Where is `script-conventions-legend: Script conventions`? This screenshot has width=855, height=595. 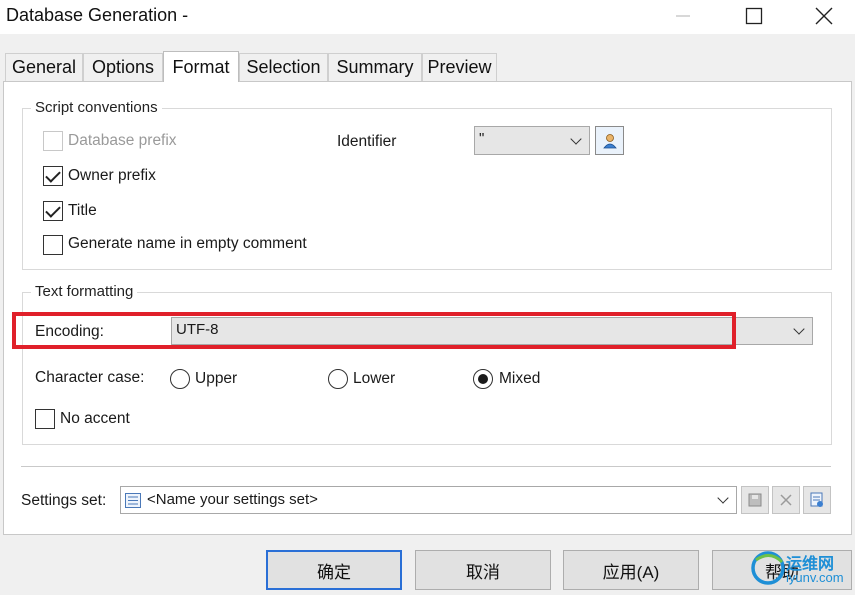 script-conventions-legend: Script conventions is located at coordinates (96, 108).